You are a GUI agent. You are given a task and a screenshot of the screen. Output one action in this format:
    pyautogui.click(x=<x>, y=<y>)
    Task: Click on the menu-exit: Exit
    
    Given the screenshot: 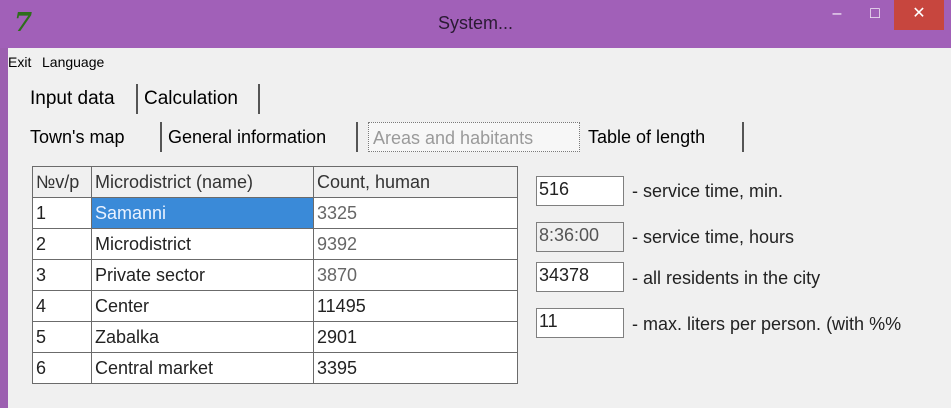 What is the action you would take?
    pyautogui.click(x=19, y=62)
    